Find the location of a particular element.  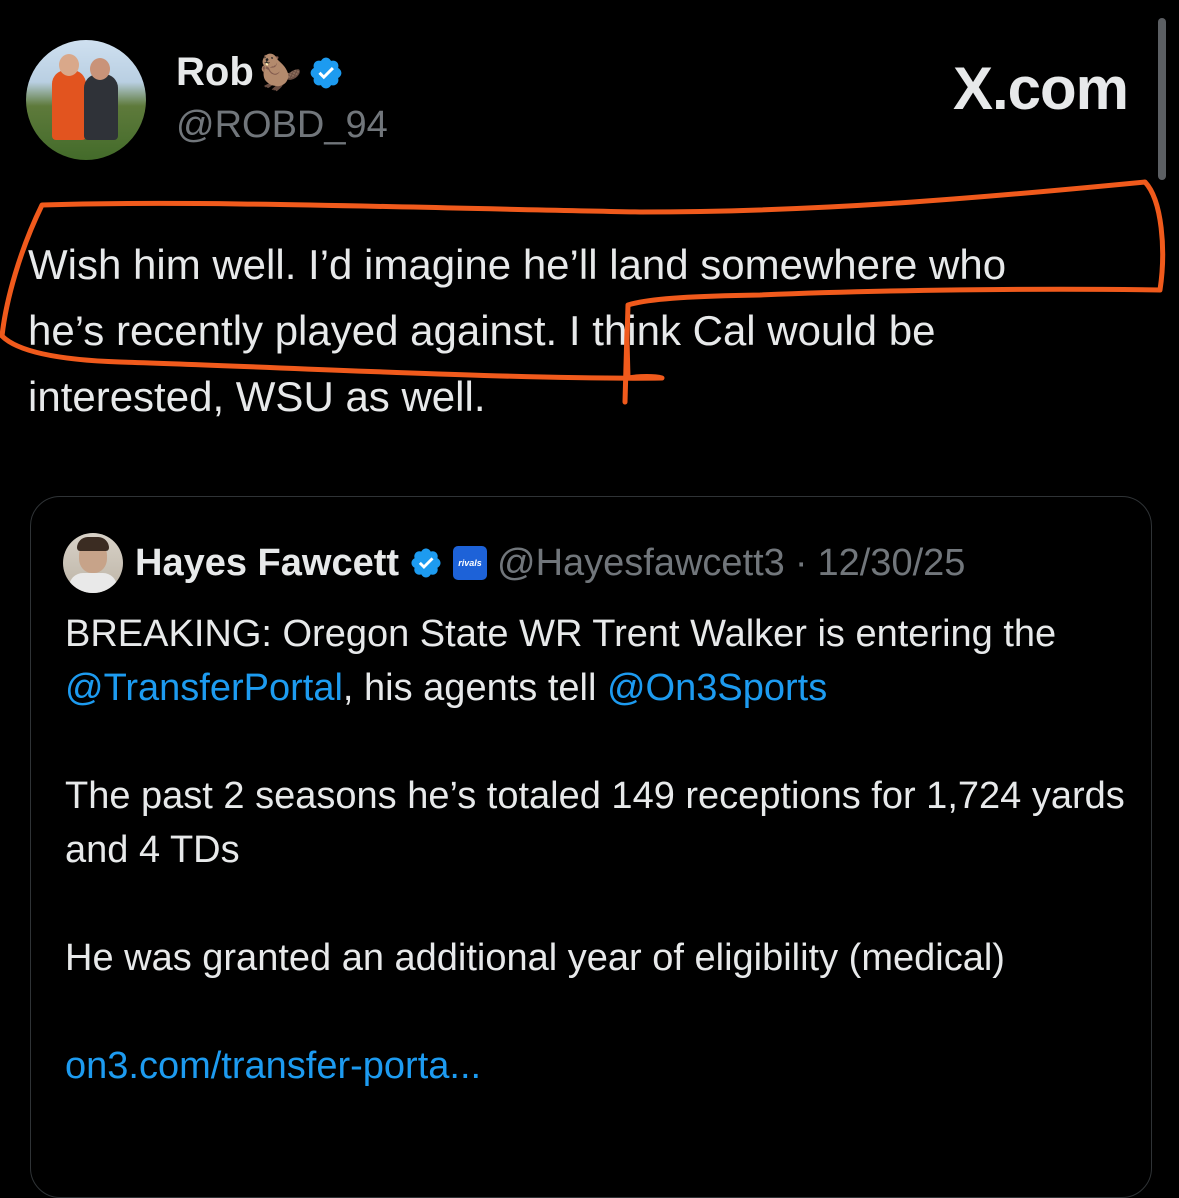

quoted-author-display-name: Hayes Fawcett is located at coordinates (267, 563).